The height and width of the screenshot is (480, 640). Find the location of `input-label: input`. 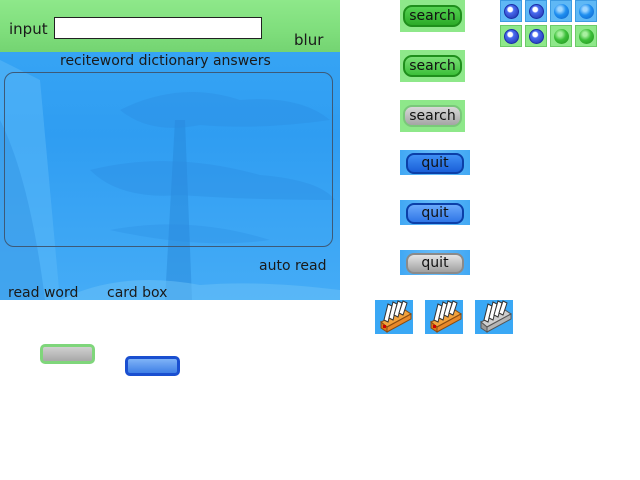

input-label: input is located at coordinates (28, 29).